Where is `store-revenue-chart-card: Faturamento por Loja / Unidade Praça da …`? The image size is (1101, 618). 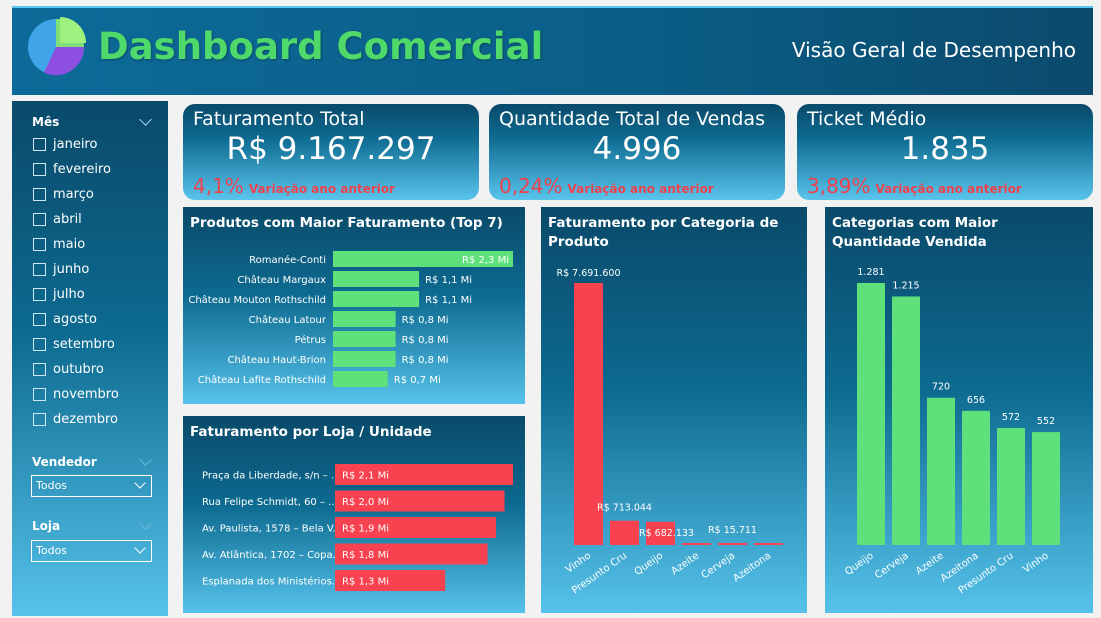 store-revenue-chart-card: Faturamento por Loja / Unidade Praça da … is located at coordinates (354, 514).